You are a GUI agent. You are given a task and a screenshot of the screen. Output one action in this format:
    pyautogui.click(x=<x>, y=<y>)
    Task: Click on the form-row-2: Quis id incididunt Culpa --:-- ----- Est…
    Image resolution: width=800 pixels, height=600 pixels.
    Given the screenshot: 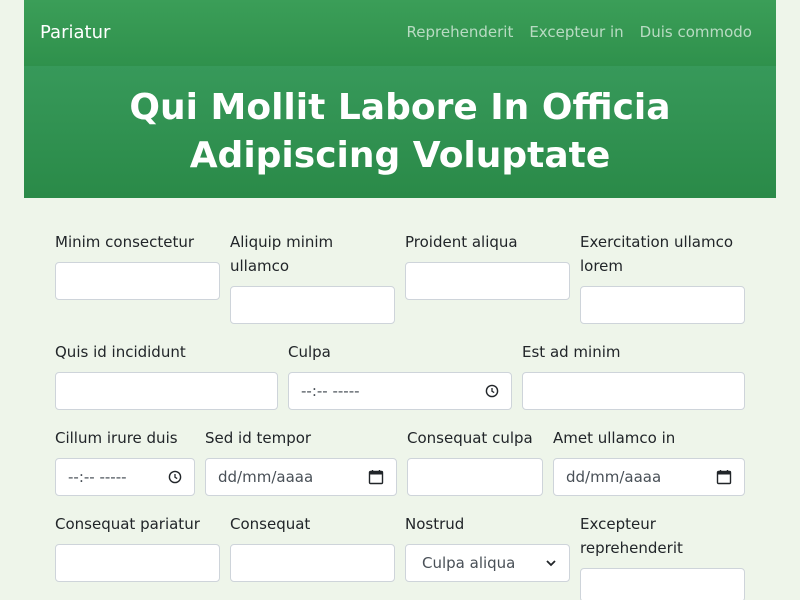 What is the action you would take?
    pyautogui.click(x=400, y=383)
    